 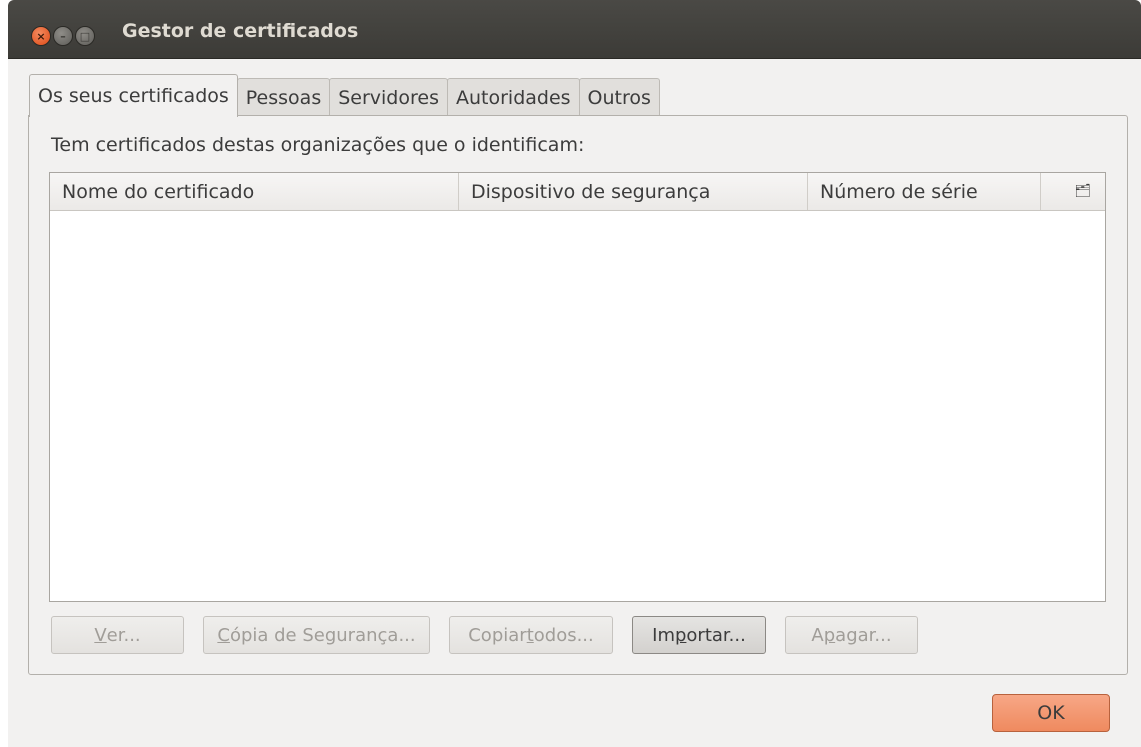 I want to click on tab-others: Outros, so click(x=619, y=97).